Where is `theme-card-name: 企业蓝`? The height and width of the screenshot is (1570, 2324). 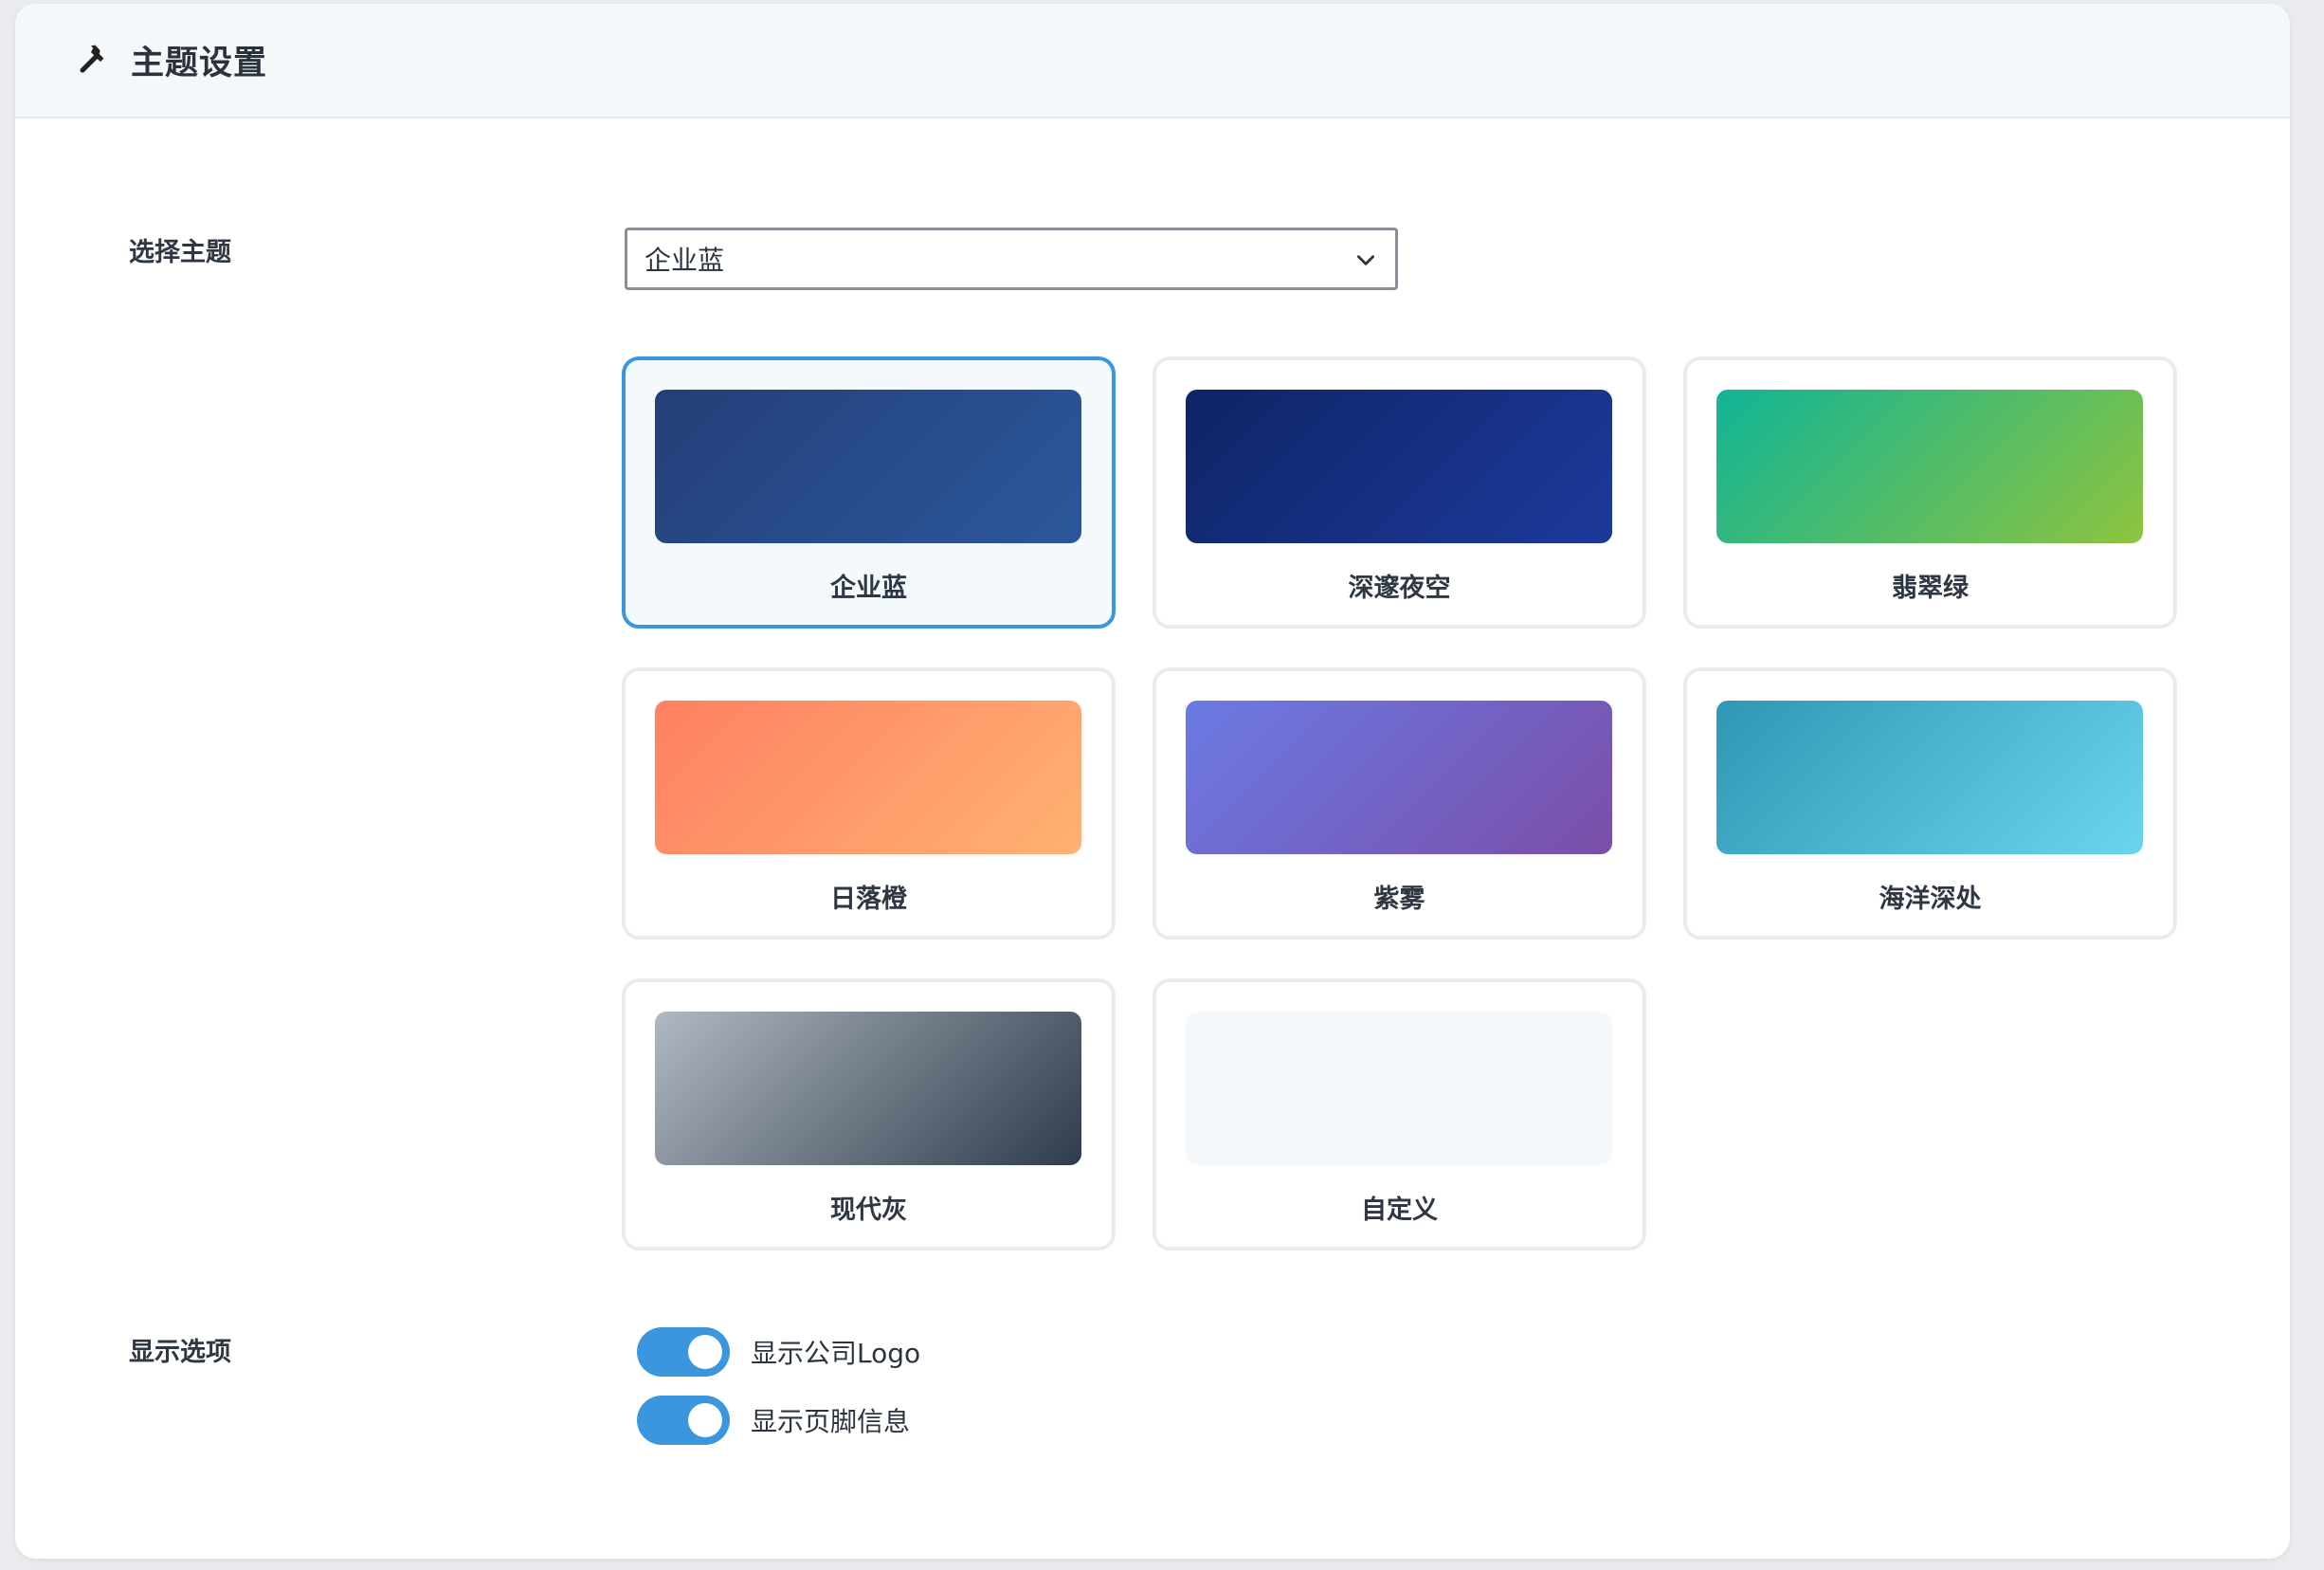 theme-card-name: 企业蓝 is located at coordinates (868, 588).